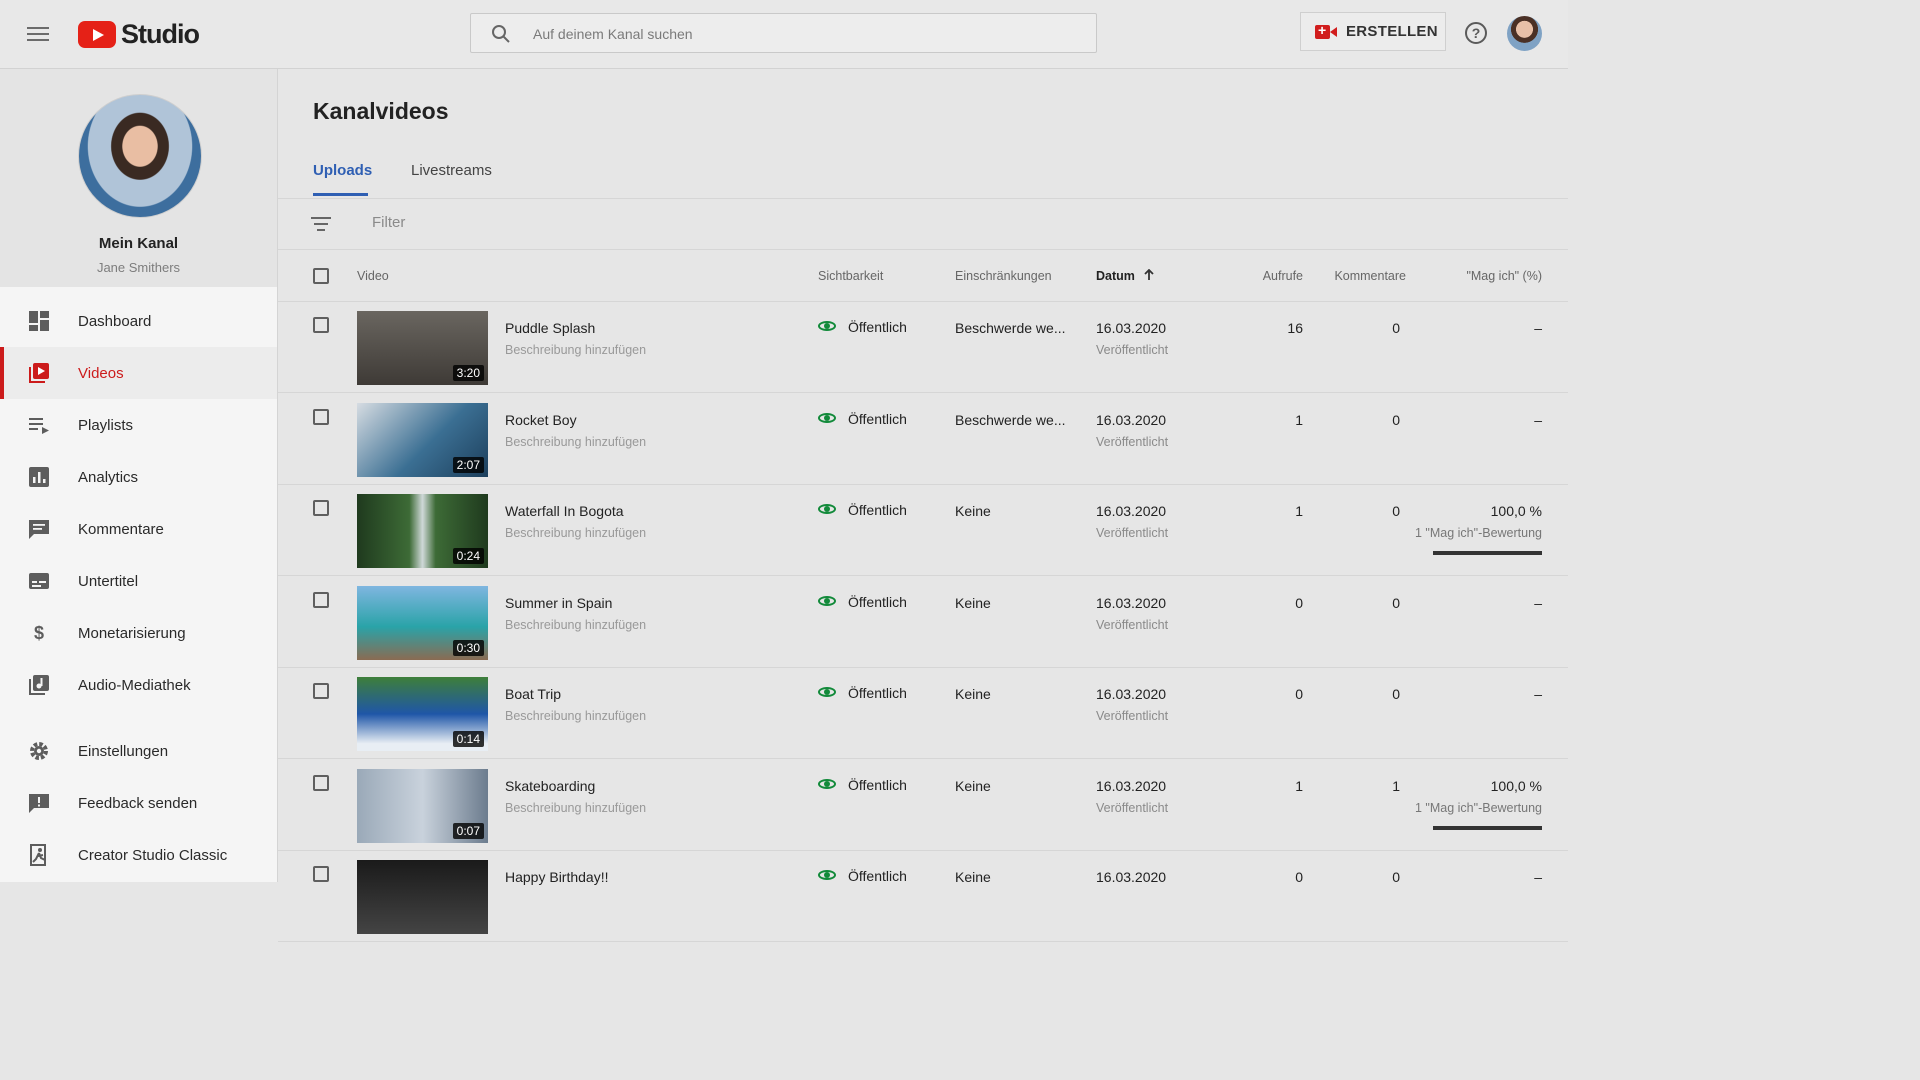  What do you see at coordinates (121, 529) in the screenshot?
I see `sidebar-item-label: Kommentare` at bounding box center [121, 529].